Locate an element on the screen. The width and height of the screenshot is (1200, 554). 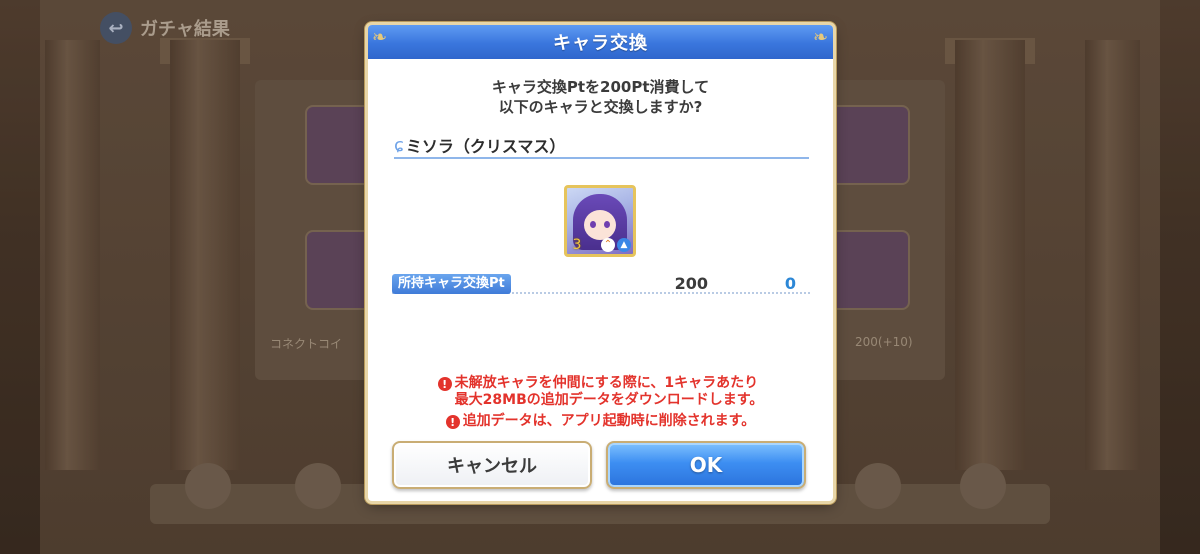
warning-line: 未解放キャラを仲間にする際に、1キャラあたり is located at coordinates (606, 383).